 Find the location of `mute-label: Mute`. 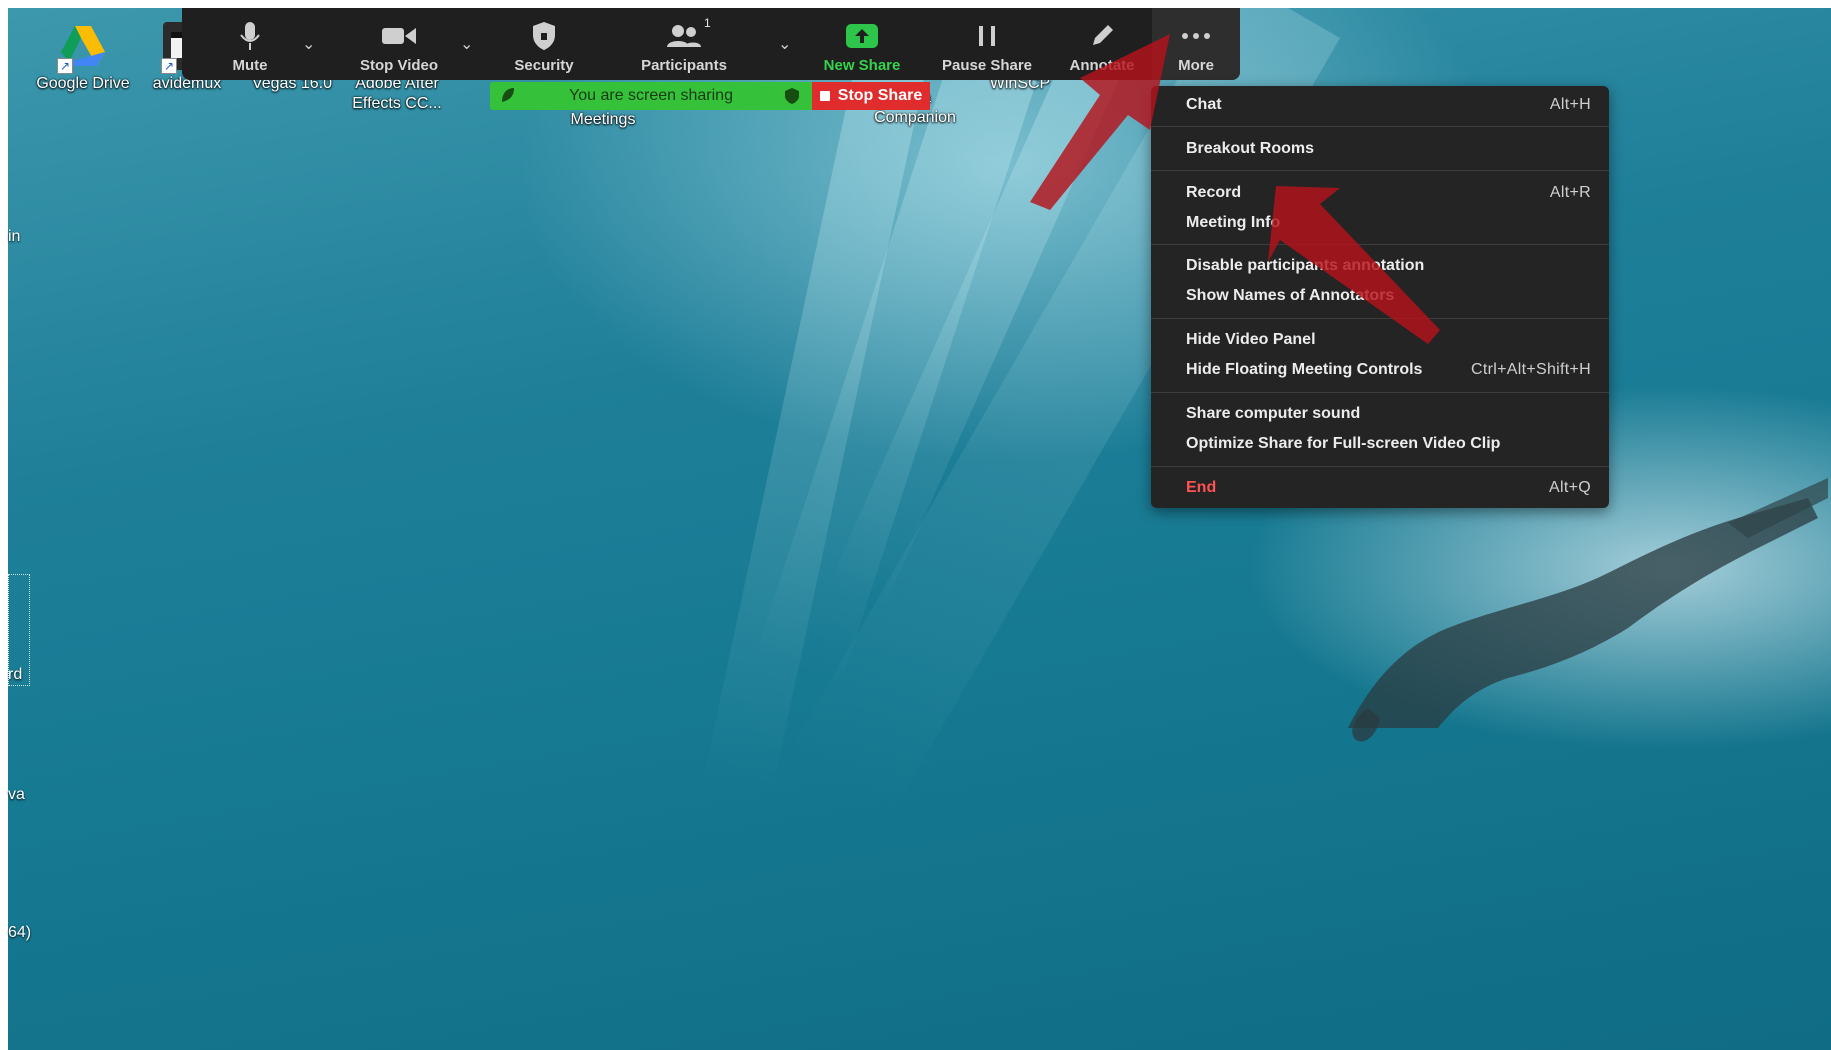

mute-label: Mute is located at coordinates (250, 65).